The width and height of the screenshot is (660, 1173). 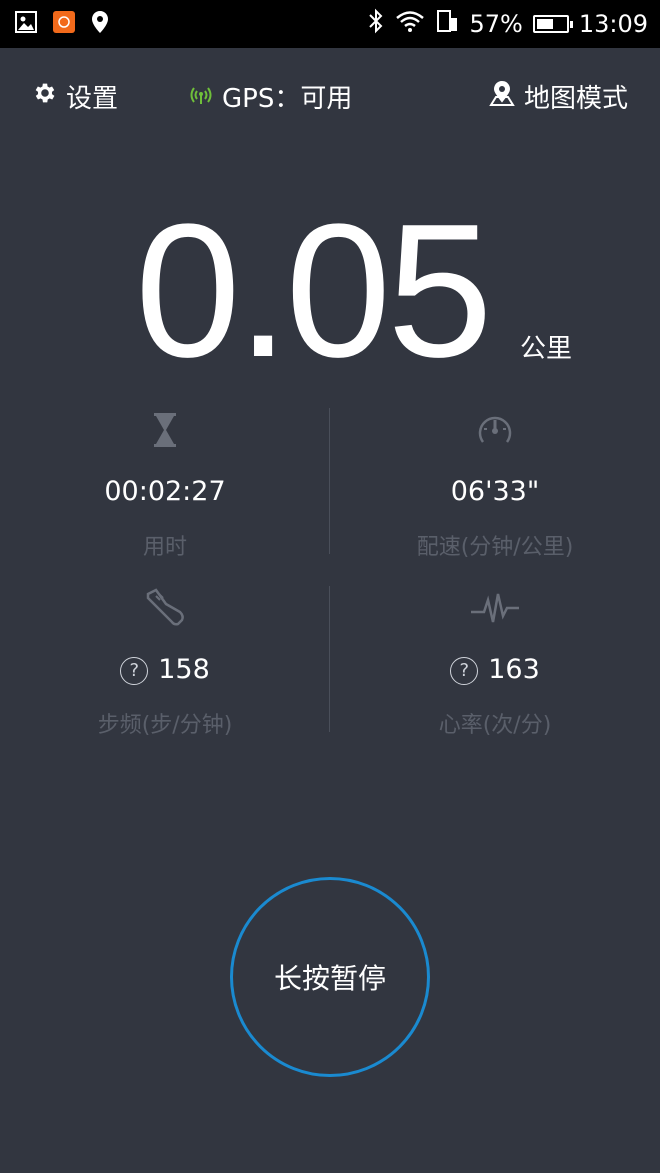 I want to click on gps-status: GPS：可用, so click(x=270, y=96).